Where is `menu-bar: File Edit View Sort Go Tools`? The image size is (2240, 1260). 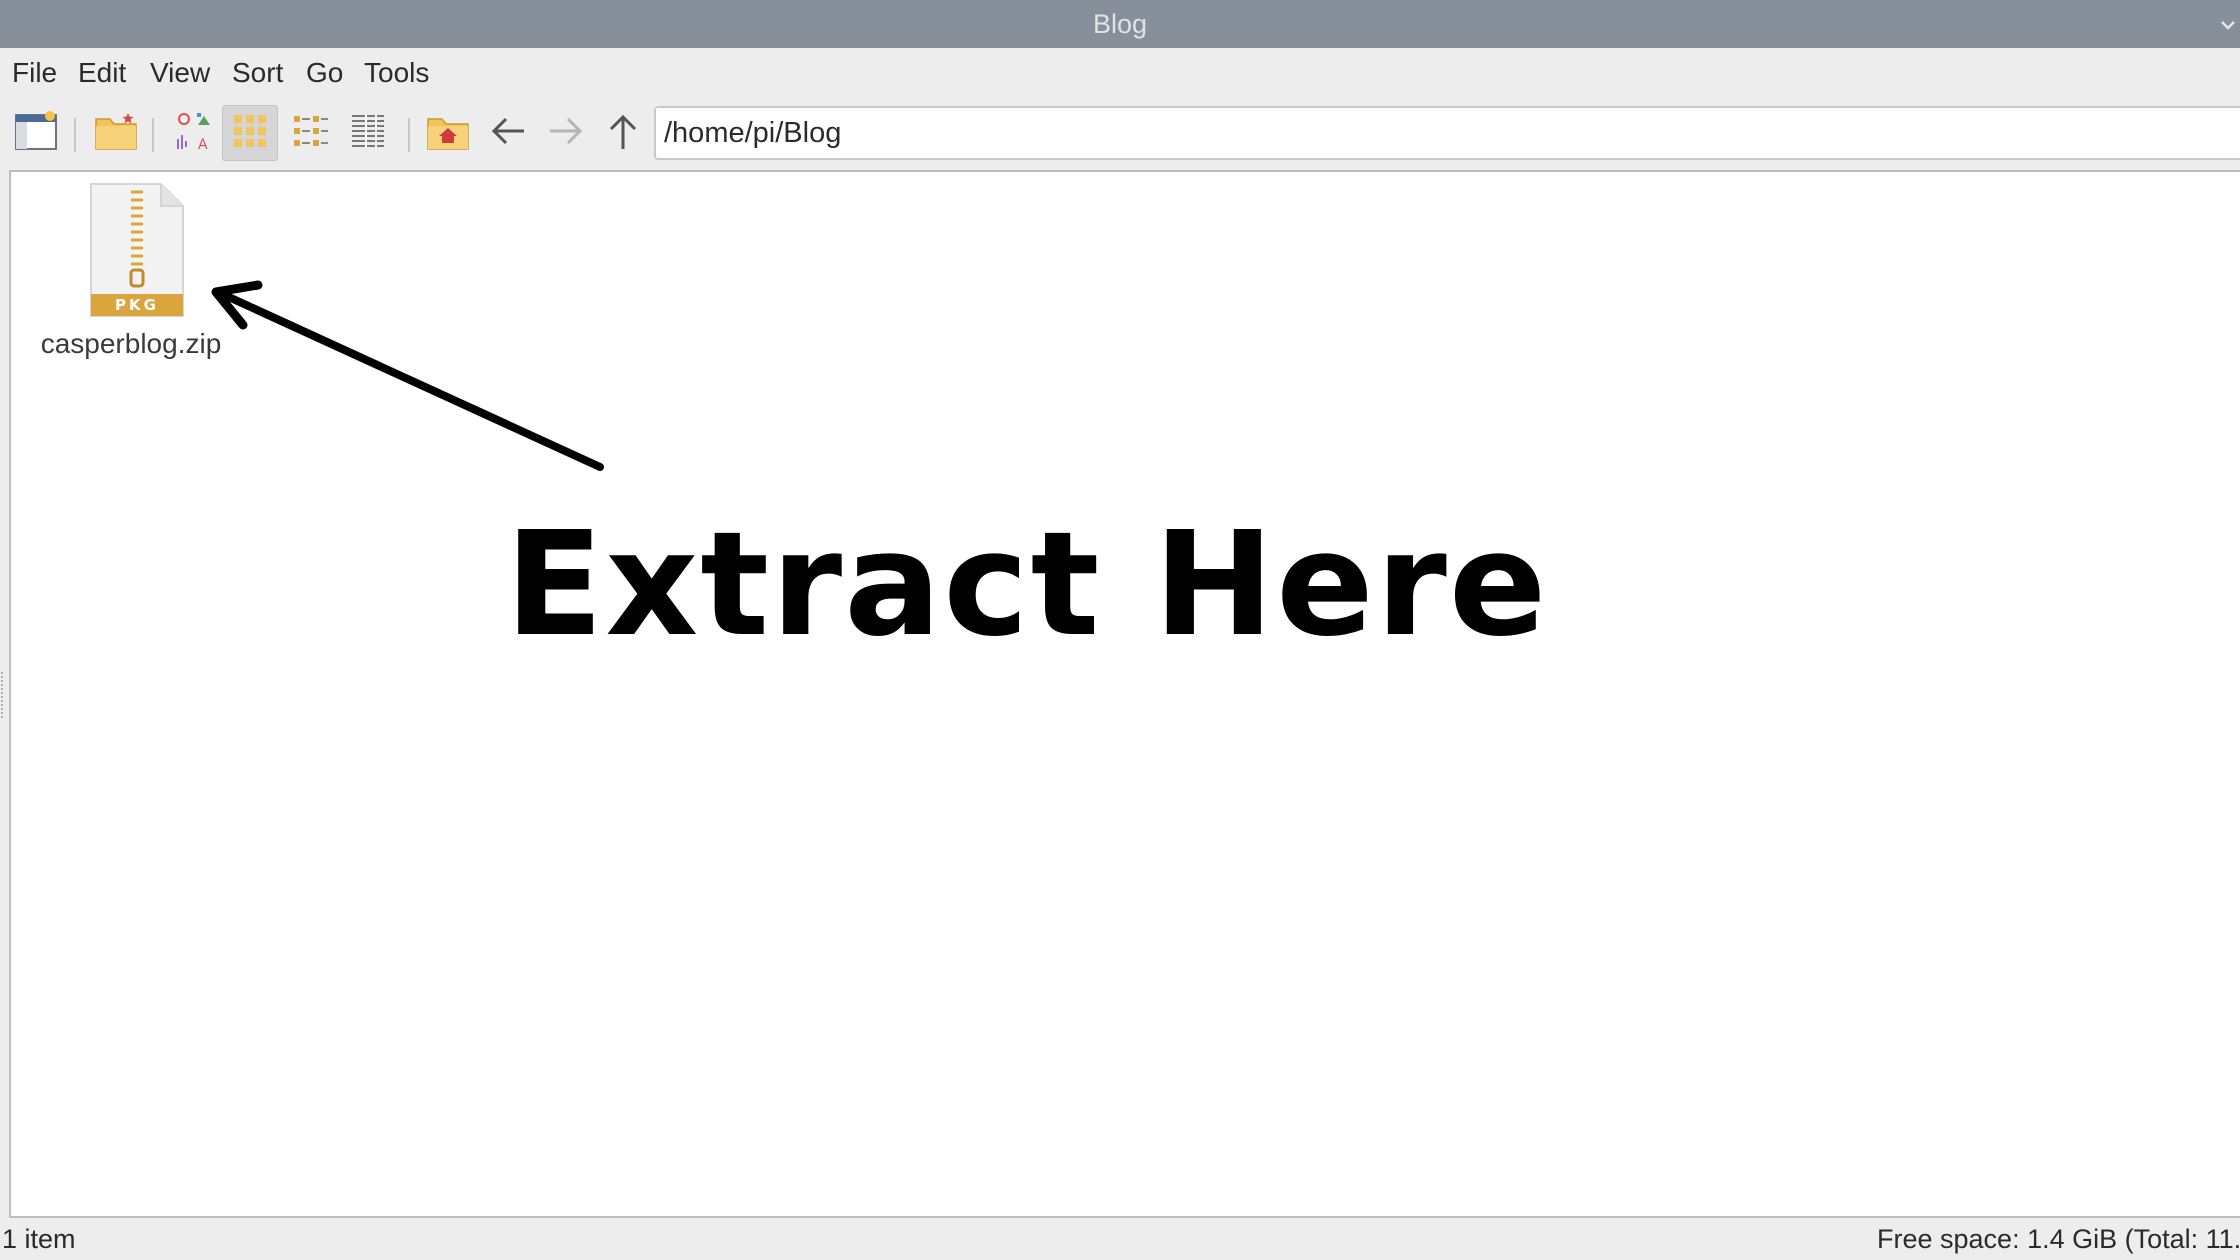
menu-bar: File Edit View Sort Go Tools is located at coordinates (1120, 74).